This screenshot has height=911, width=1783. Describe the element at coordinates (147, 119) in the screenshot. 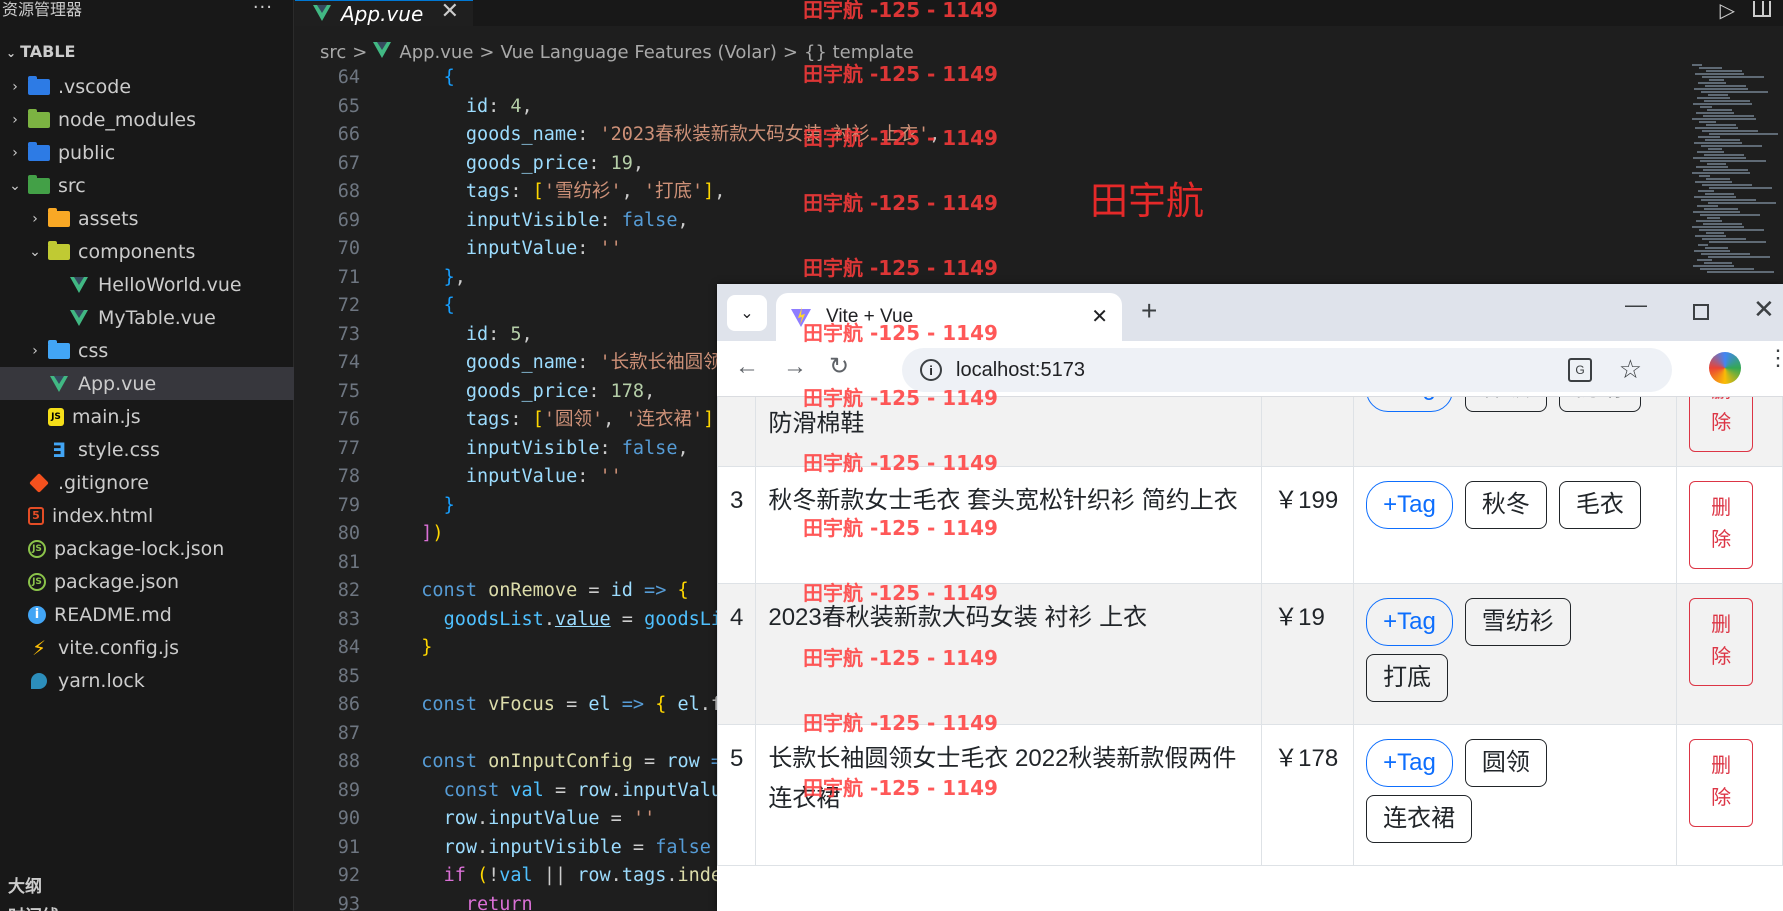

I see `tree-item: › node_modules` at that location.